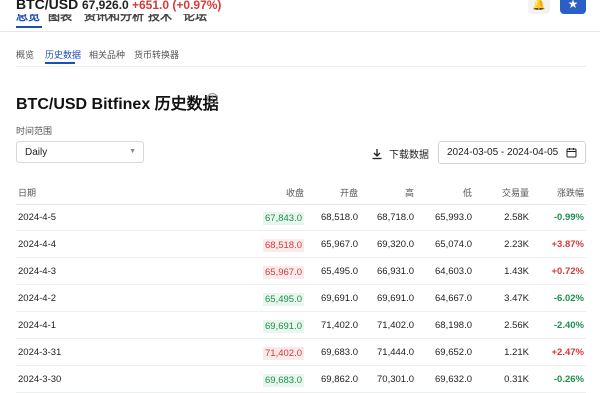 The width and height of the screenshot is (600, 393). What do you see at coordinates (453, 271) in the screenshot?
I see `cell-low: 64,603.0` at bounding box center [453, 271].